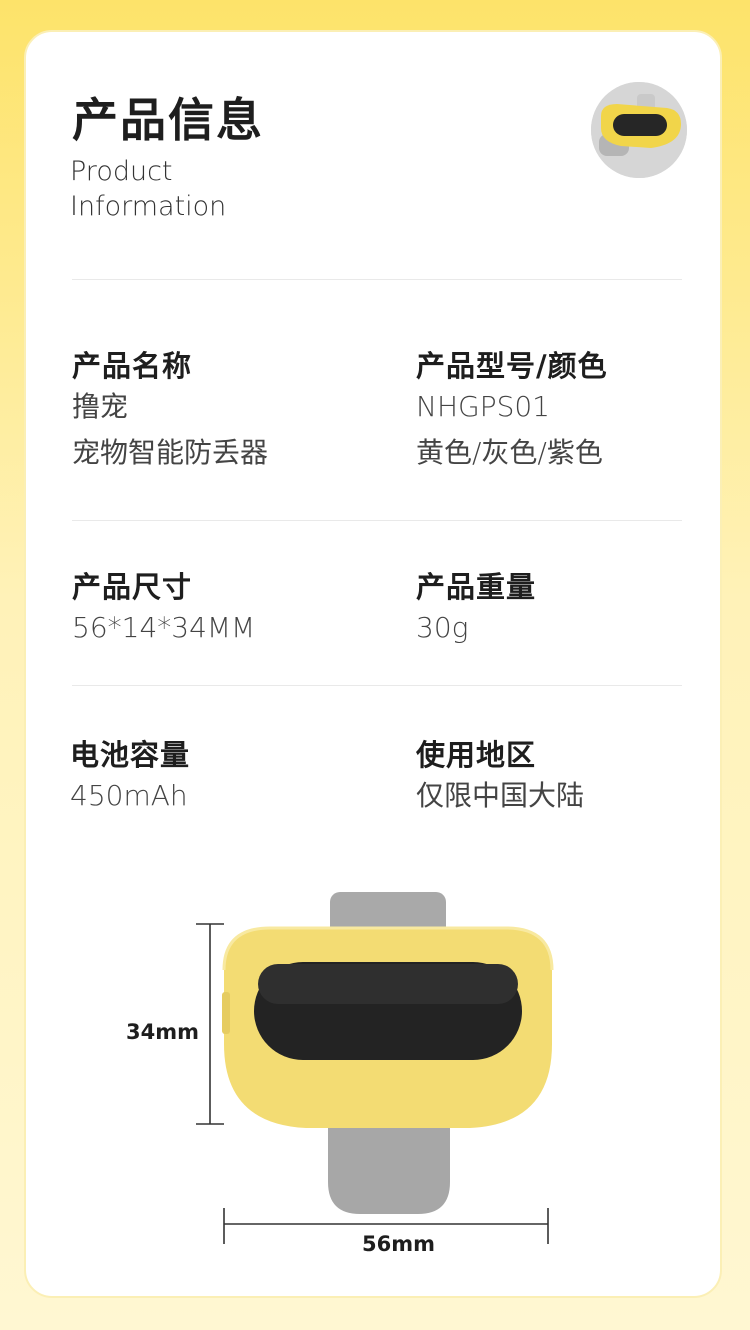 This screenshot has height=1330, width=750. I want to click on spec-label: 产品尺寸, so click(132, 587).